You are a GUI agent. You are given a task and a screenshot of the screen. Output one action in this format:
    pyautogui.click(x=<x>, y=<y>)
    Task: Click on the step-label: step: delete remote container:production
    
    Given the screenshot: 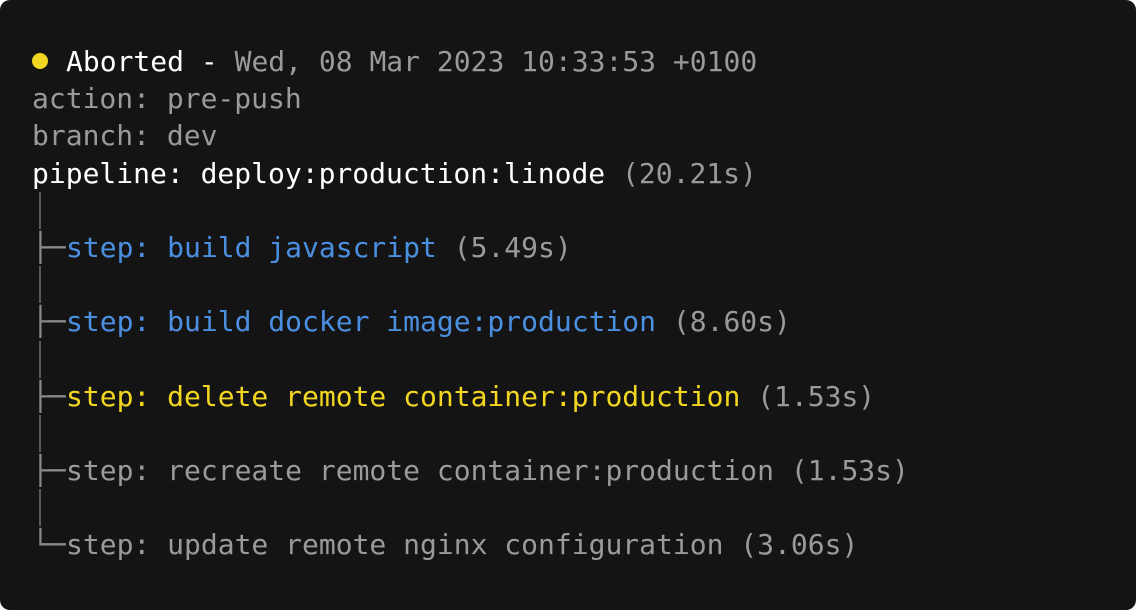 What is the action you would take?
    pyautogui.click(x=403, y=396)
    